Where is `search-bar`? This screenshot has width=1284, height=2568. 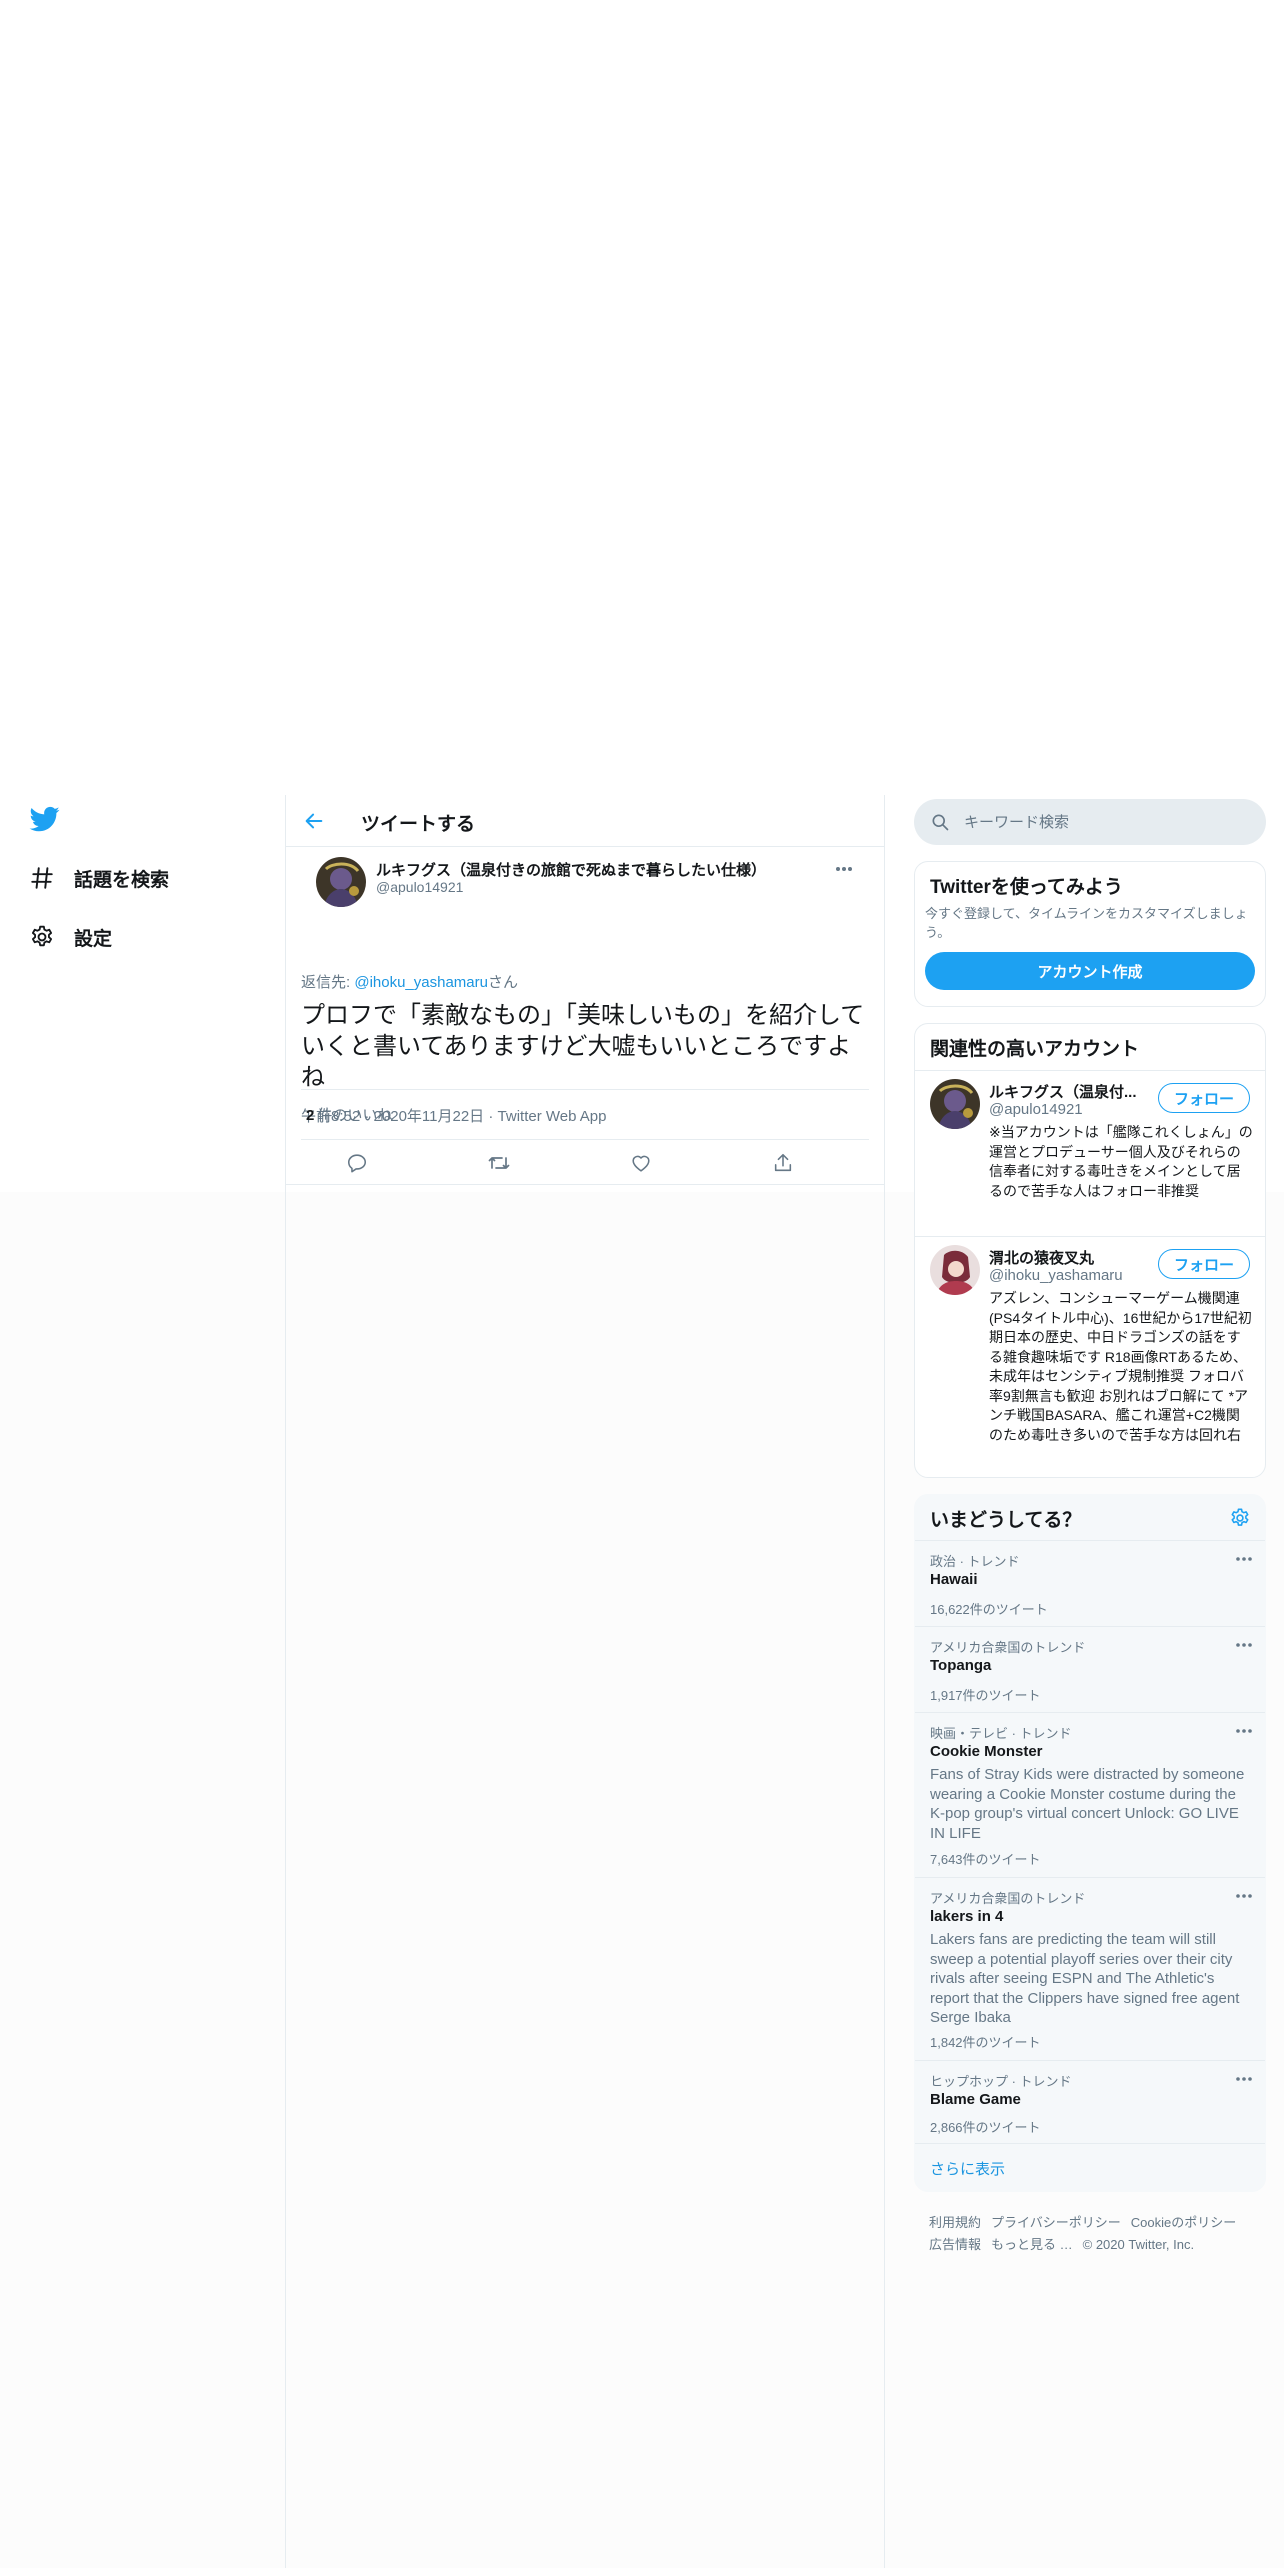 search-bar is located at coordinates (1090, 822).